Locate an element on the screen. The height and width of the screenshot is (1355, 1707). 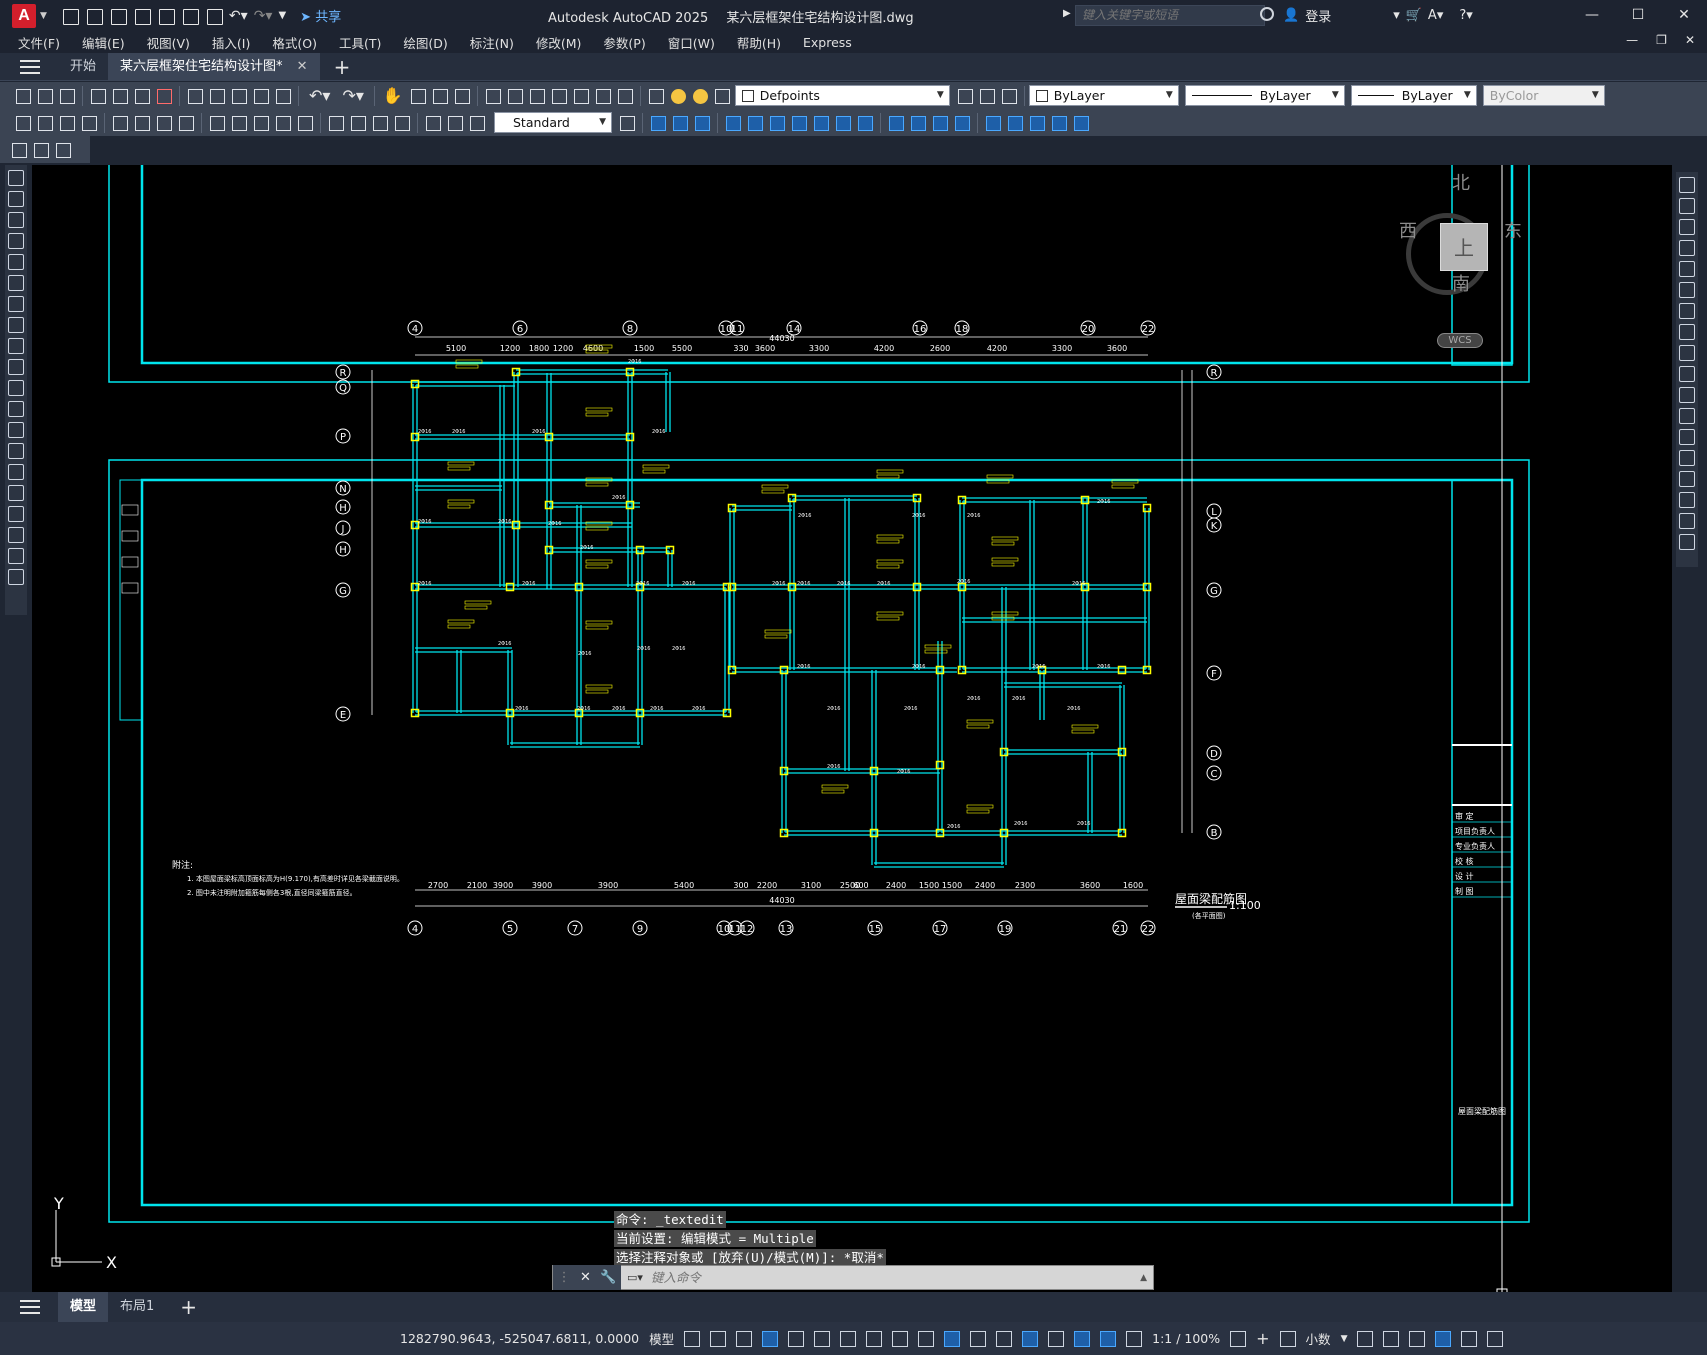
ucs-object-icon is located at coordinates (1081, 123).